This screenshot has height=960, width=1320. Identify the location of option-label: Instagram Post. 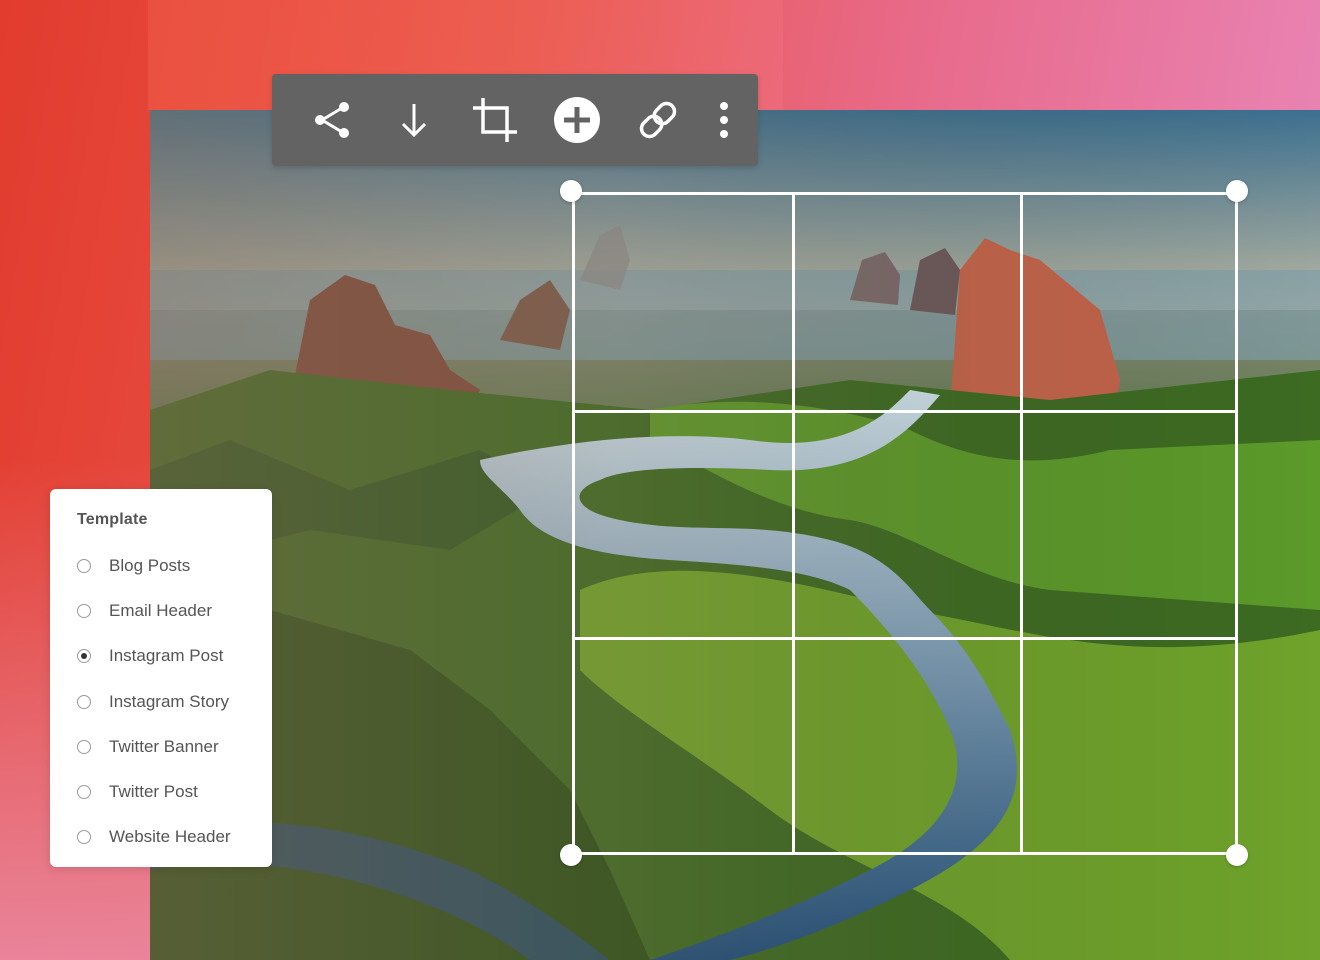
(166, 656).